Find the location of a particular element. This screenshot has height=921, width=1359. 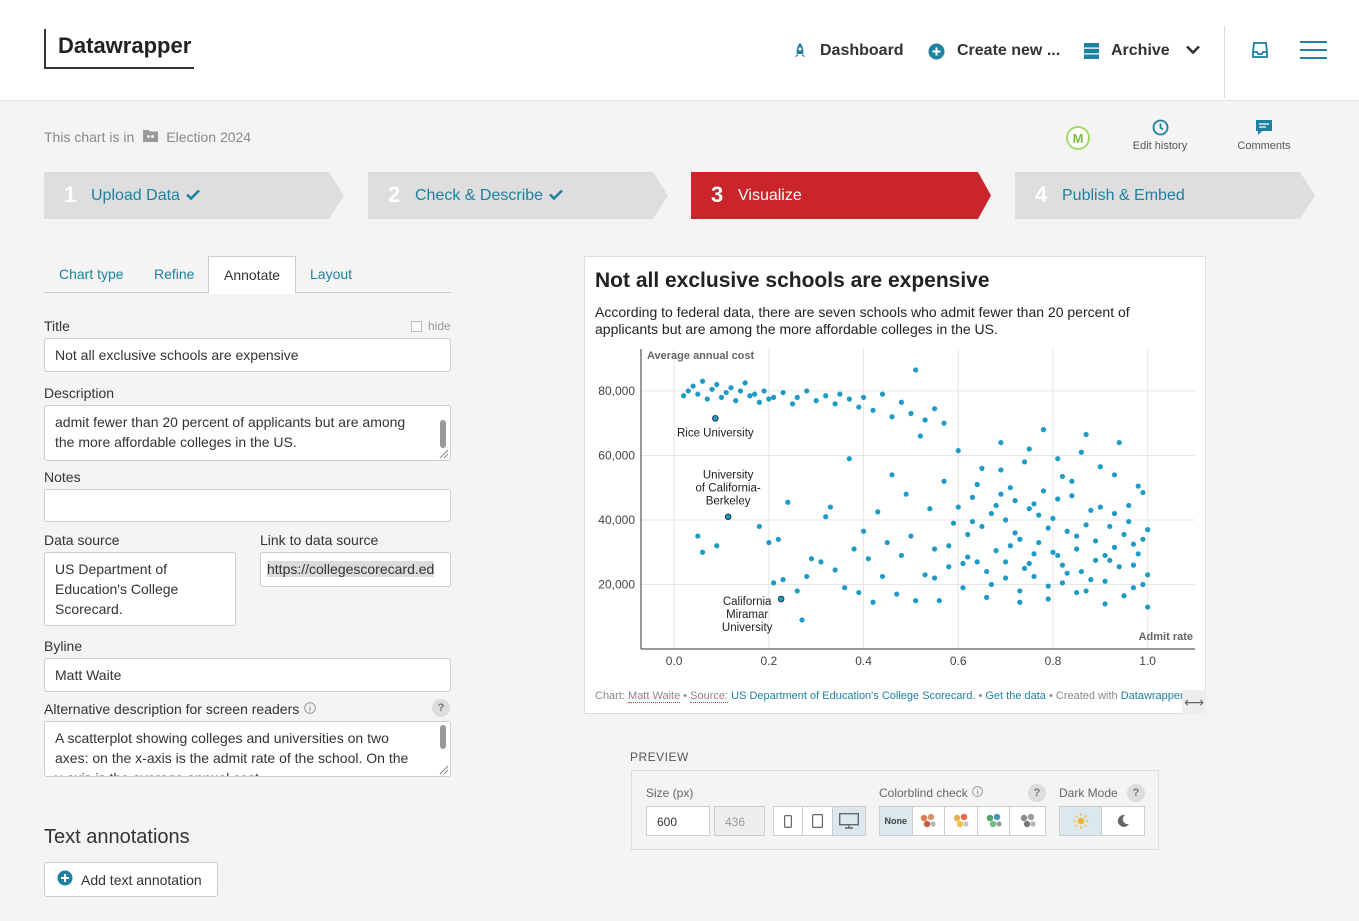

chart-title: Not all exclusive schools are expensive is located at coordinates (792, 280).